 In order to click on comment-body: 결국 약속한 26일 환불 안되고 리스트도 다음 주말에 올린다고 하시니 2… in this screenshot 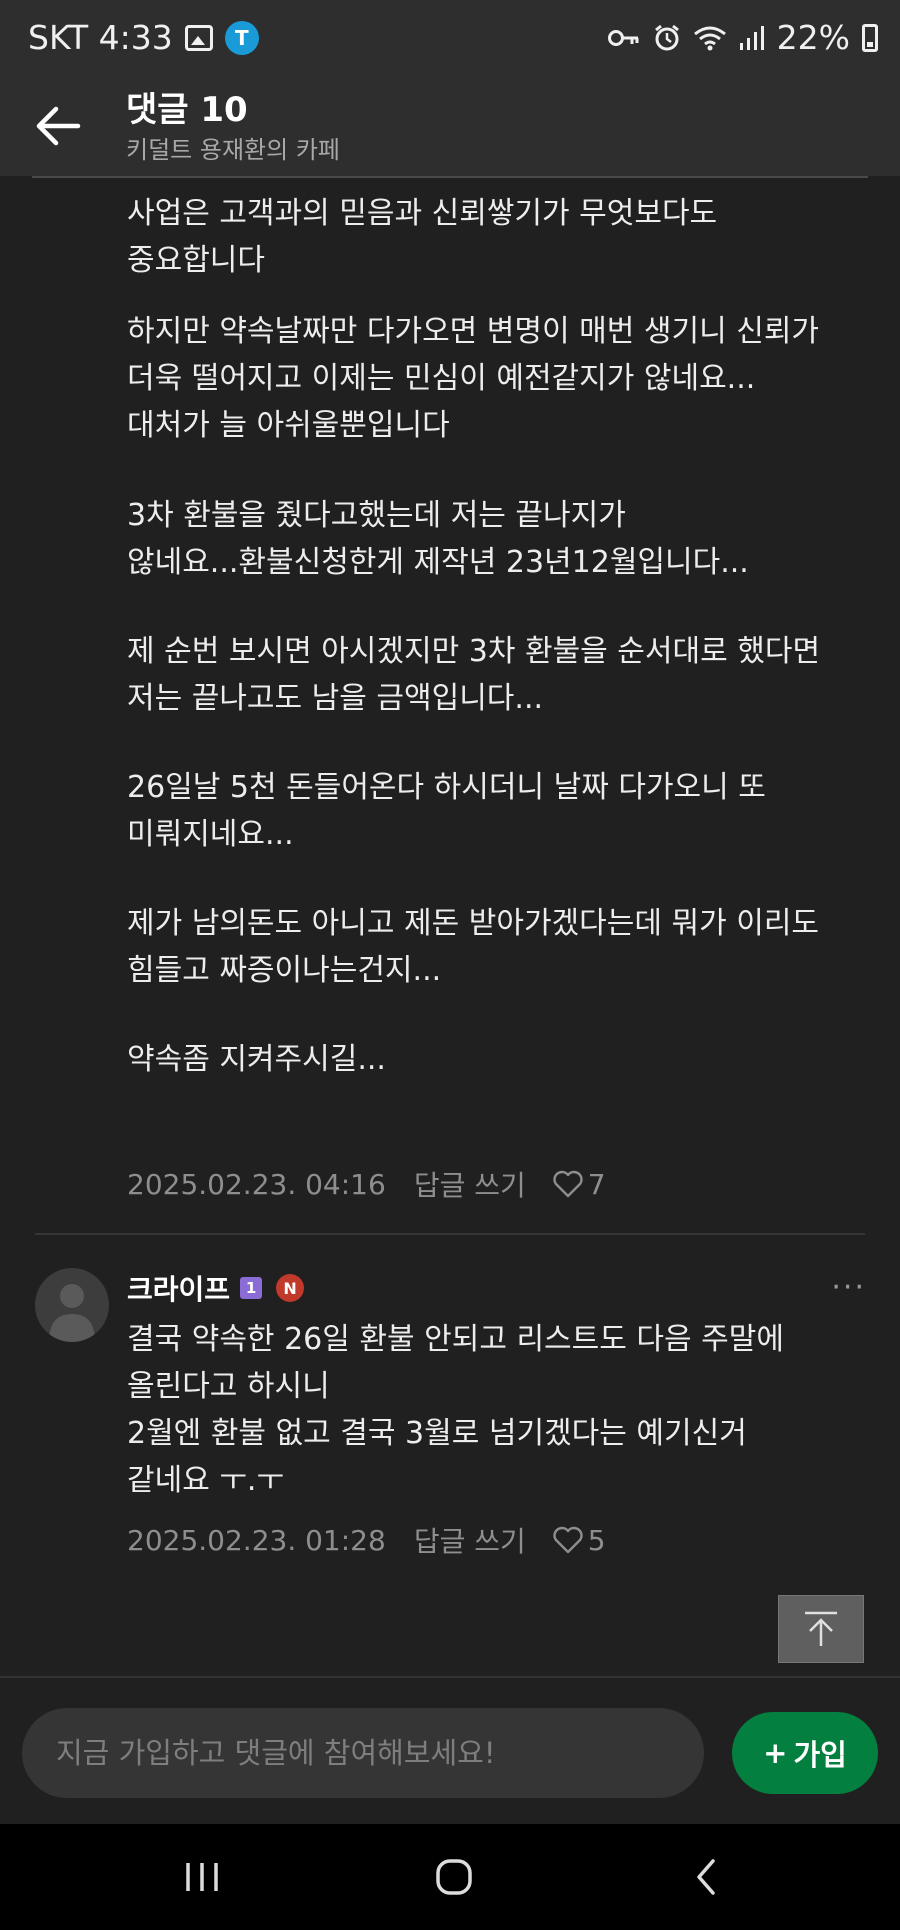, I will do `click(507, 1410)`.